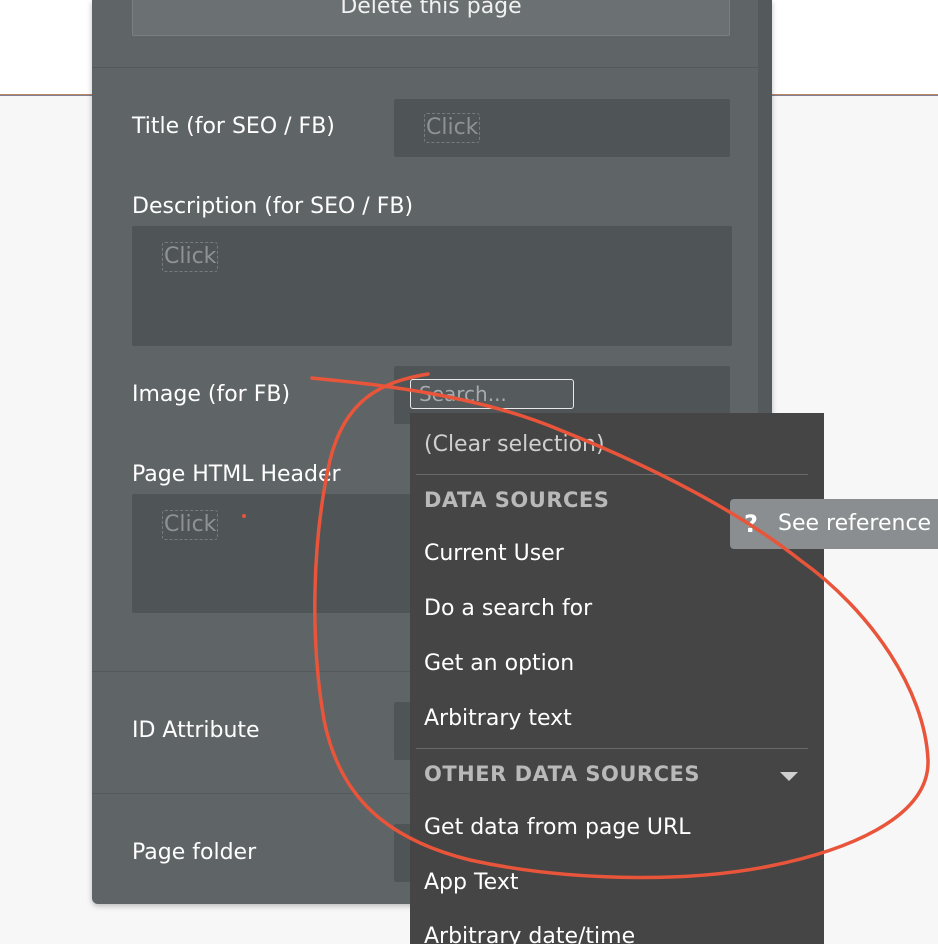 The image size is (938, 944). What do you see at coordinates (233, 126) in the screenshot?
I see `title-label: Title (for SEO / FB)` at bounding box center [233, 126].